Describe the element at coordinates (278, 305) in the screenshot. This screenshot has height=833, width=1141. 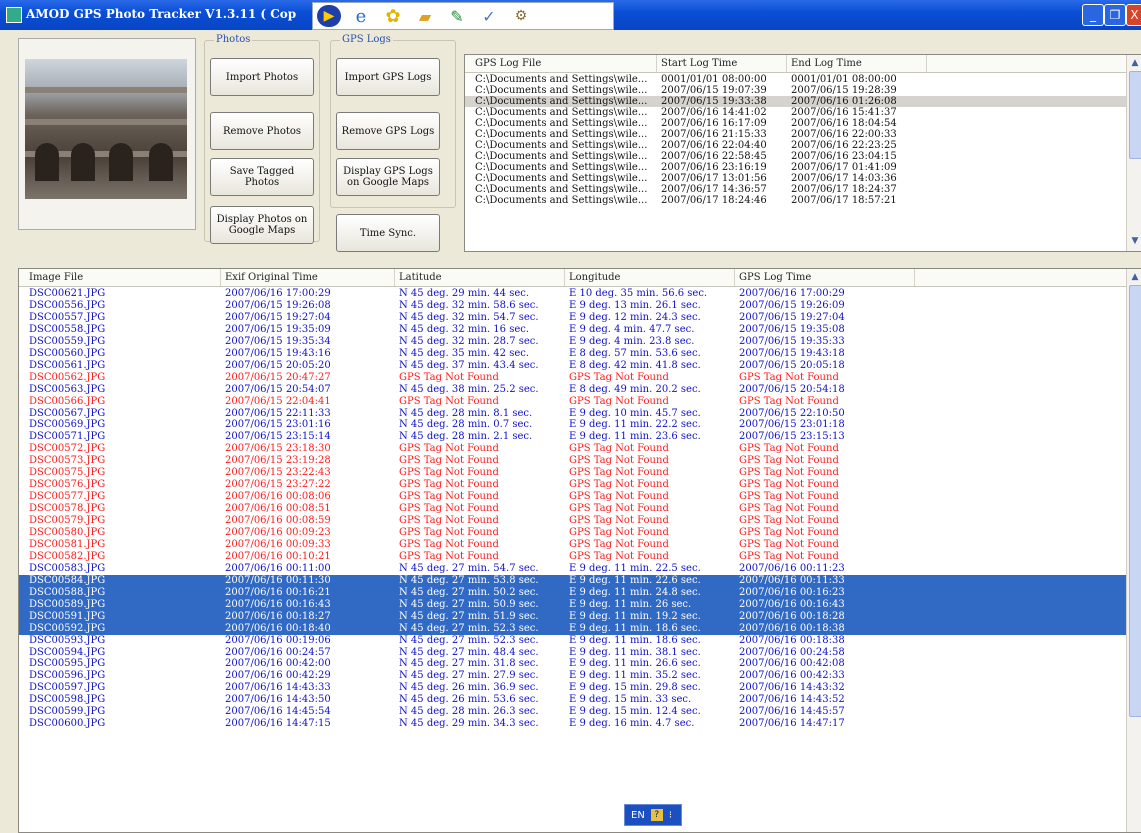
I see `exif-time-cell: 2007/06/15 19:26:08` at that location.